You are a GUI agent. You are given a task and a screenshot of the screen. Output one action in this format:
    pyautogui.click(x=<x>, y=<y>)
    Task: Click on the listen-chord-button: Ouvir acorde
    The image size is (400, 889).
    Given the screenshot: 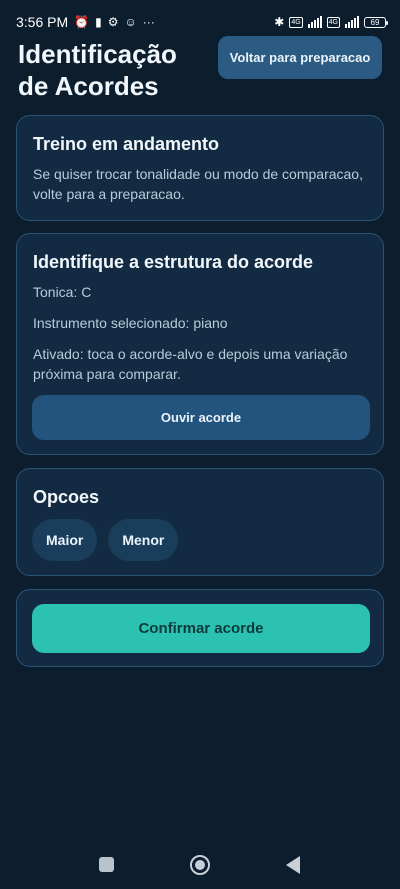 What is the action you would take?
    pyautogui.click(x=201, y=417)
    